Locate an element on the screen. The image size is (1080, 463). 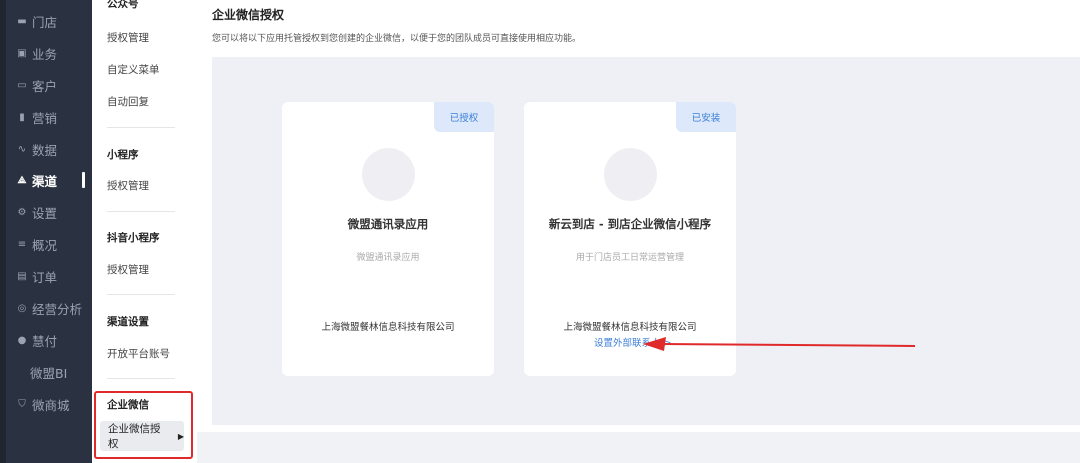
analysis-icon: ◎ is located at coordinates (22, 308).